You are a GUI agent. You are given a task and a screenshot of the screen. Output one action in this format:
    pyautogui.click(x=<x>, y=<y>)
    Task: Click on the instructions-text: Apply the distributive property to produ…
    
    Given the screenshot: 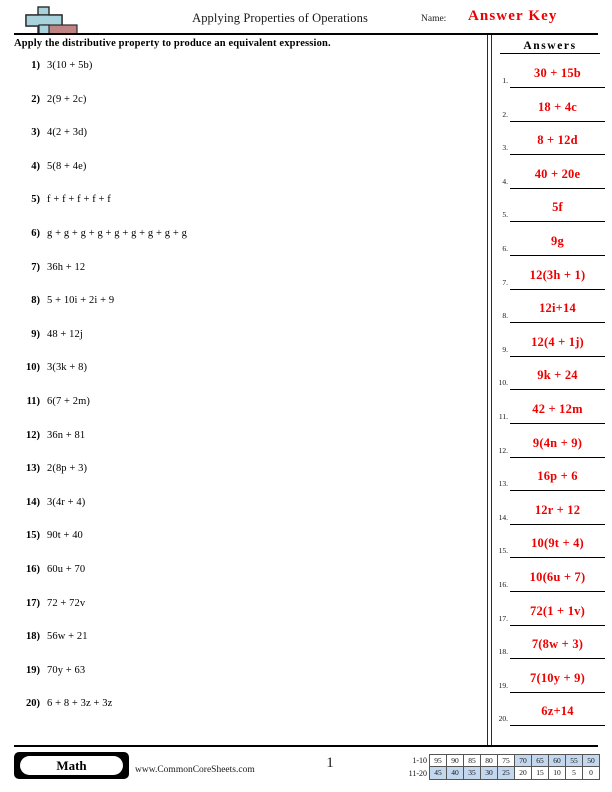 What is the action you would take?
    pyautogui.click(x=172, y=43)
    